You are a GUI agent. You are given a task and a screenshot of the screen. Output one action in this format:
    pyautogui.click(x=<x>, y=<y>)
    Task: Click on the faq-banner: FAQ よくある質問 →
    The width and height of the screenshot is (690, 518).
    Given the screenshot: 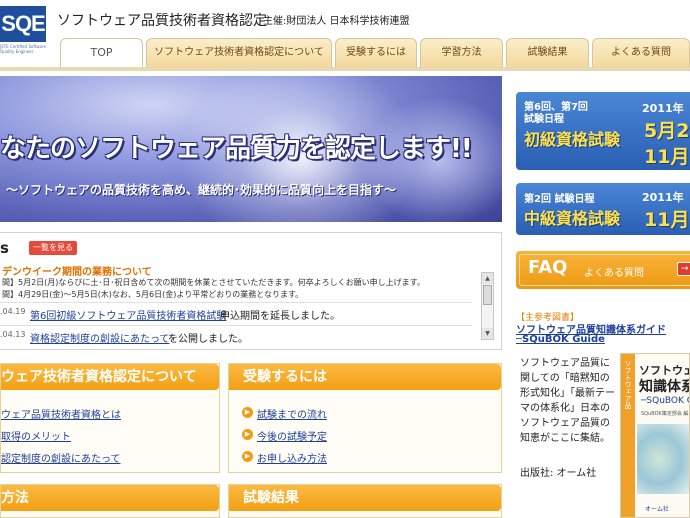 What is the action you would take?
    pyautogui.click(x=603, y=270)
    